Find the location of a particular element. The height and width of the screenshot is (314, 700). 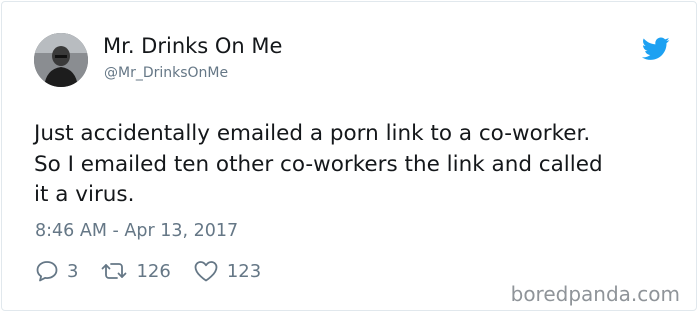

reply-icon is located at coordinates (47, 271).